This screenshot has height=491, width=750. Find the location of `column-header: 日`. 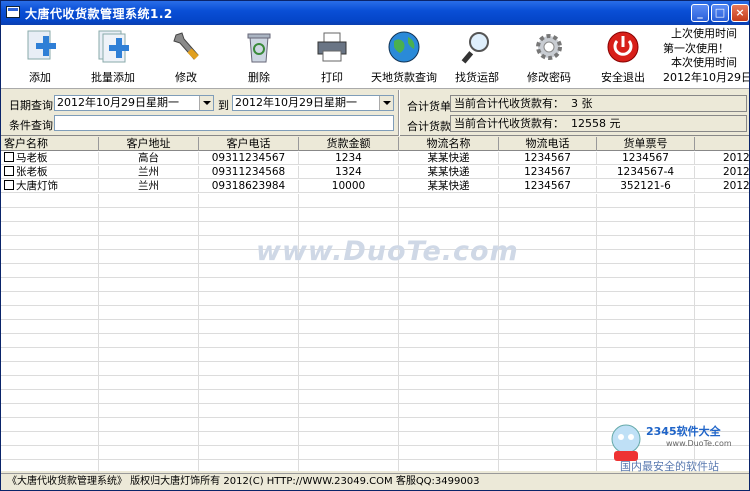

column-header: 日 is located at coordinates (722, 144).